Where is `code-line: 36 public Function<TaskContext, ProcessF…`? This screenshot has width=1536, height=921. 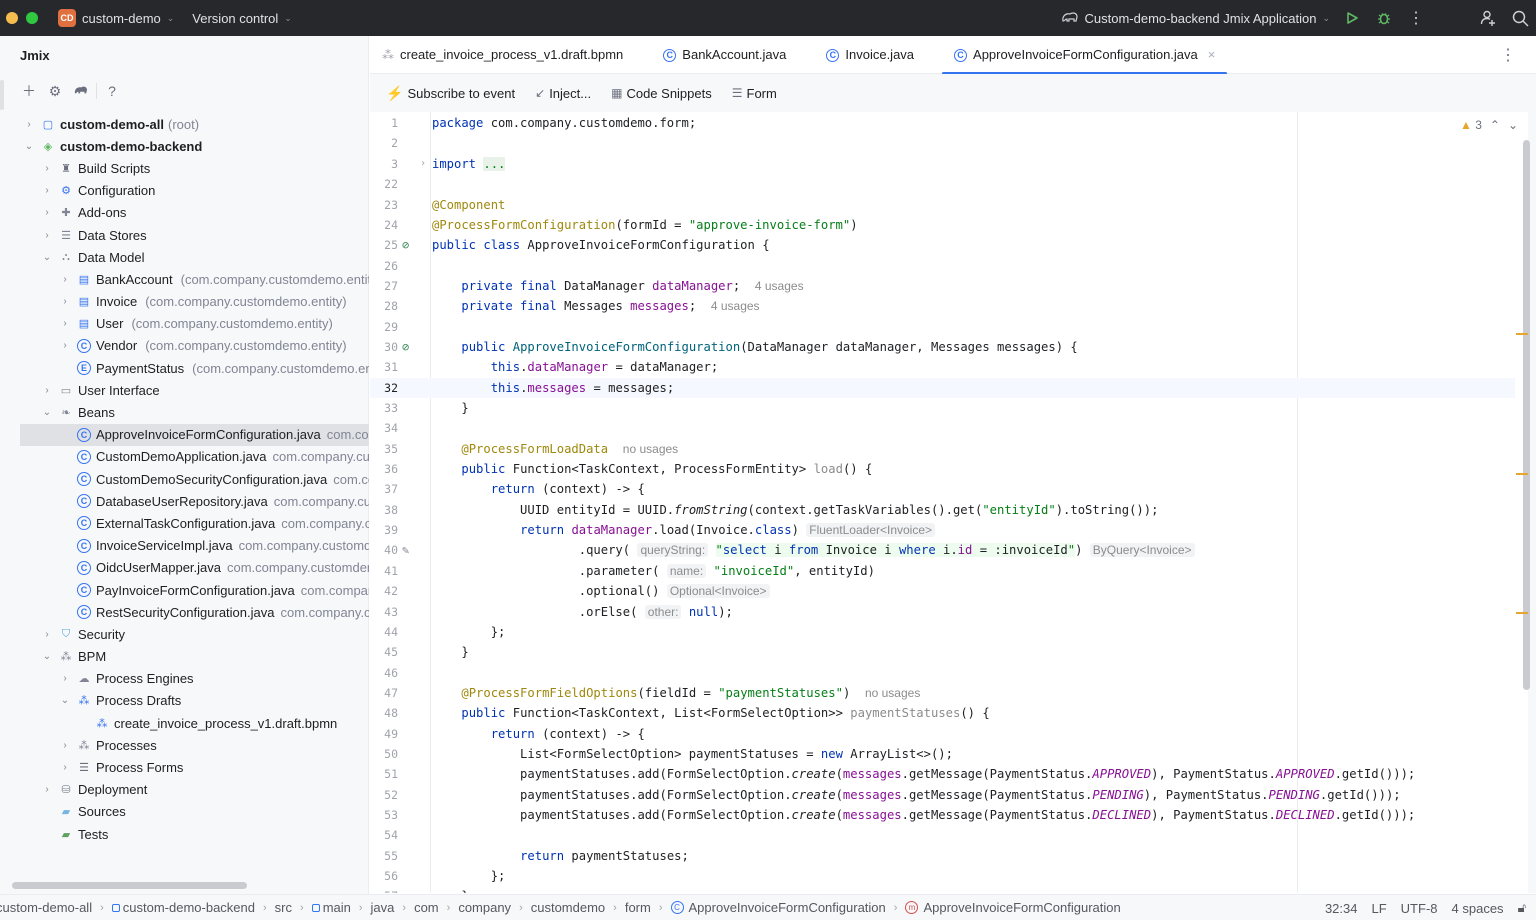
code-line: 36 public Function<TaskContext, ProcessF… is located at coordinates (942, 469).